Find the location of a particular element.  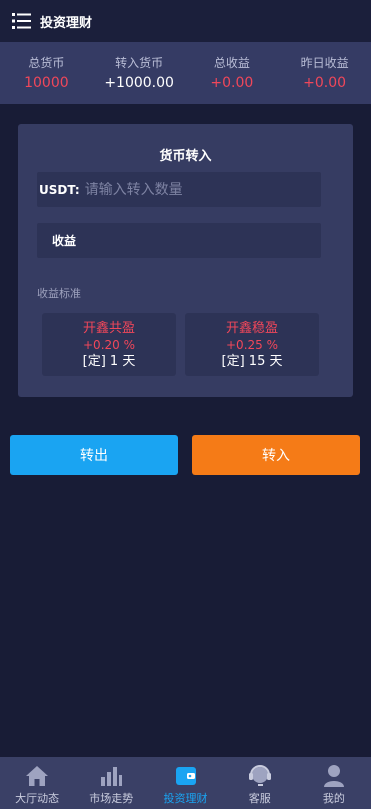

tab-label: 市场走势 is located at coordinates (111, 798).